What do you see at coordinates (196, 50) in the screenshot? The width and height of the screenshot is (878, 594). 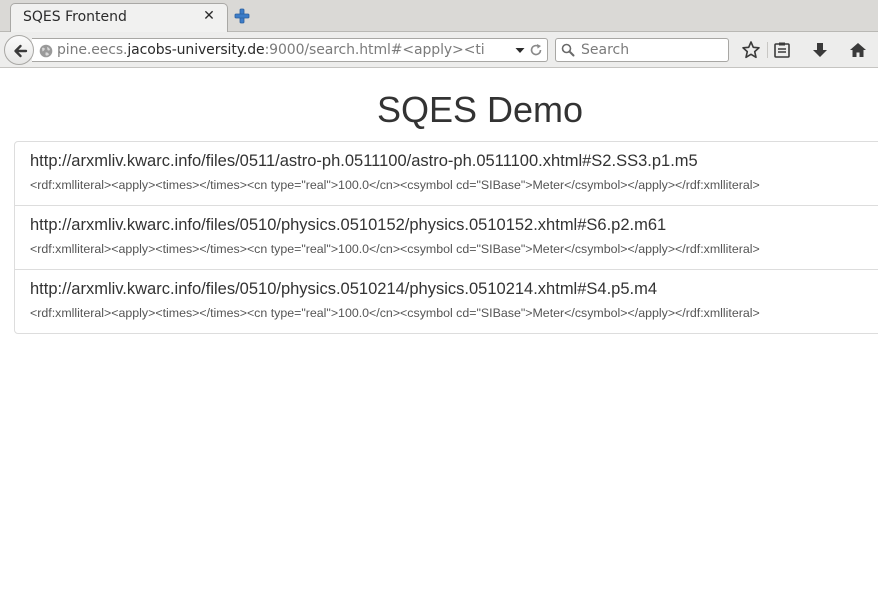 I see `url-host: jacobs-university.de` at bounding box center [196, 50].